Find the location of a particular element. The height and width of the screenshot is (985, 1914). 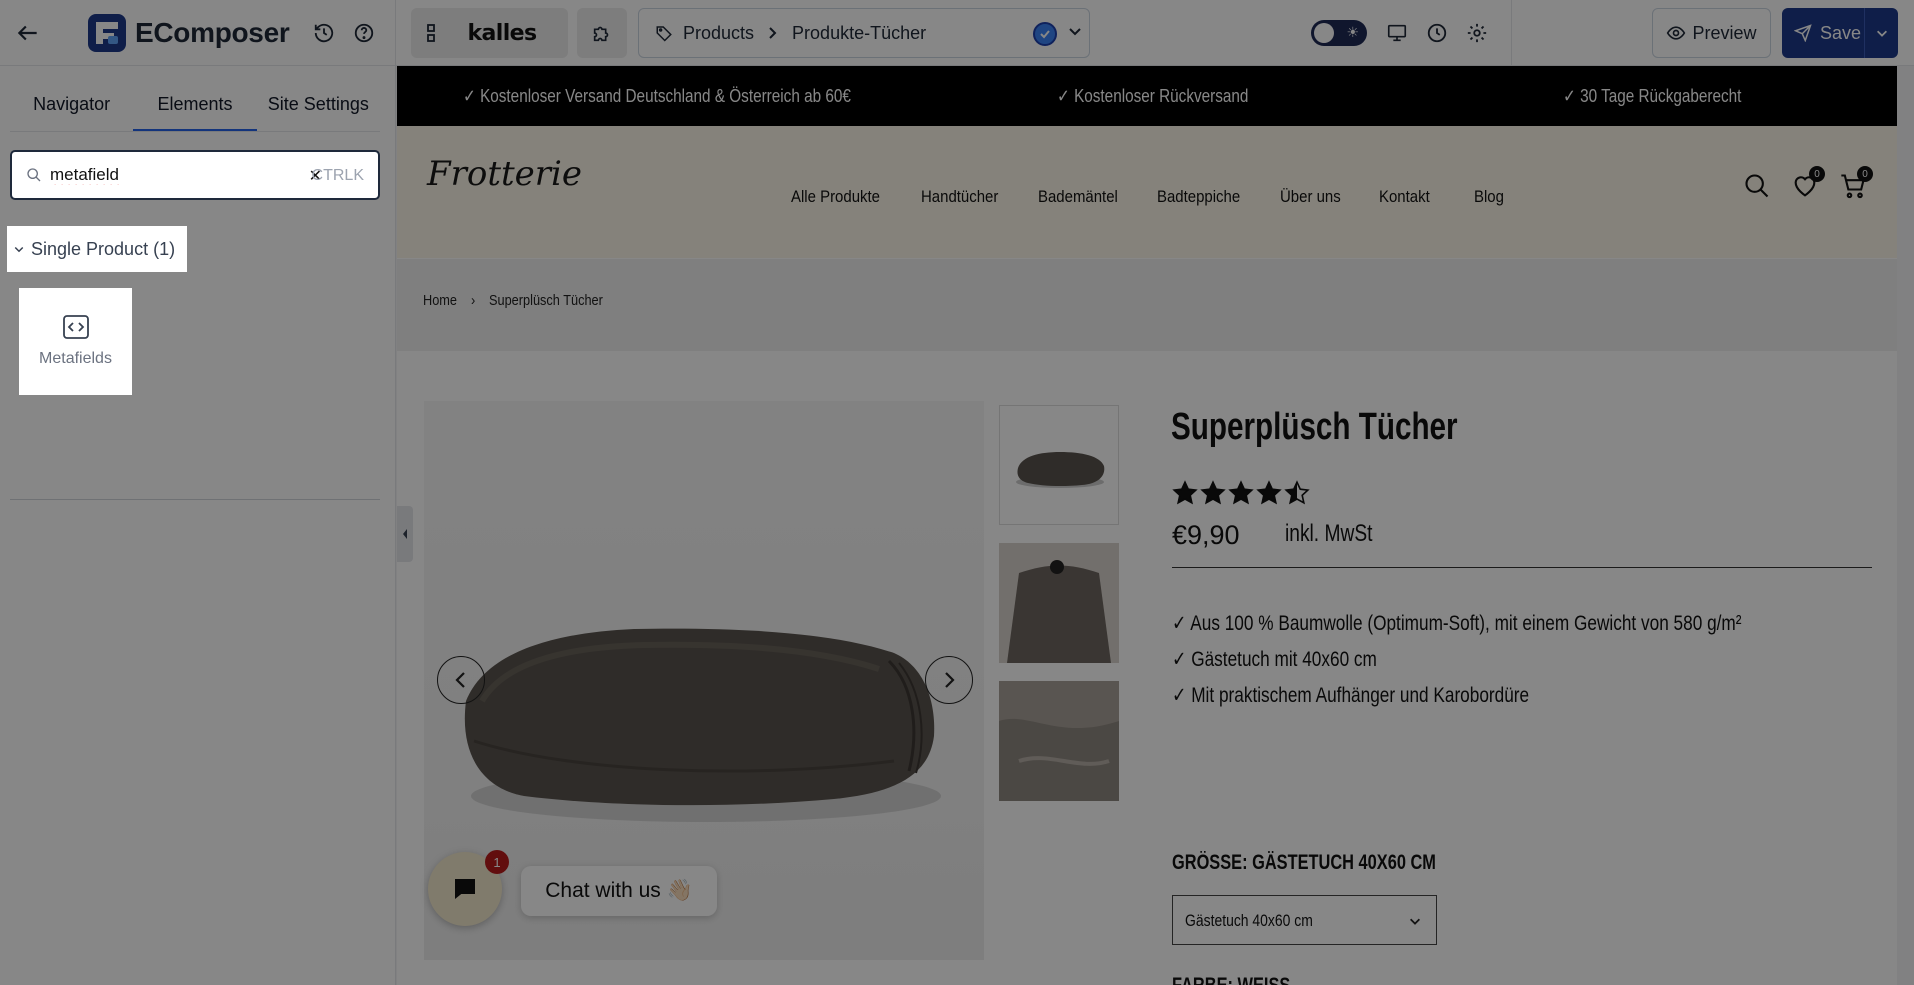

monitor-icon is located at coordinates (1397, 33).